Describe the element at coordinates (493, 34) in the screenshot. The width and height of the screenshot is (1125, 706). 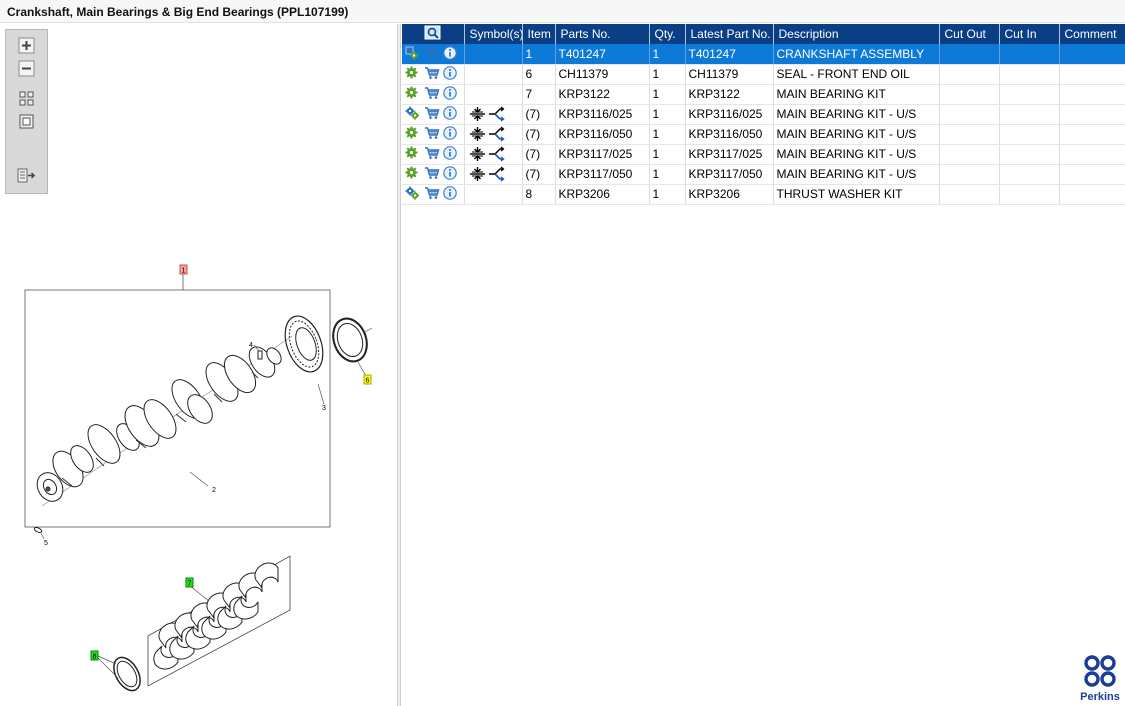
I see `column-header-symbols: Symbol(s)` at that location.